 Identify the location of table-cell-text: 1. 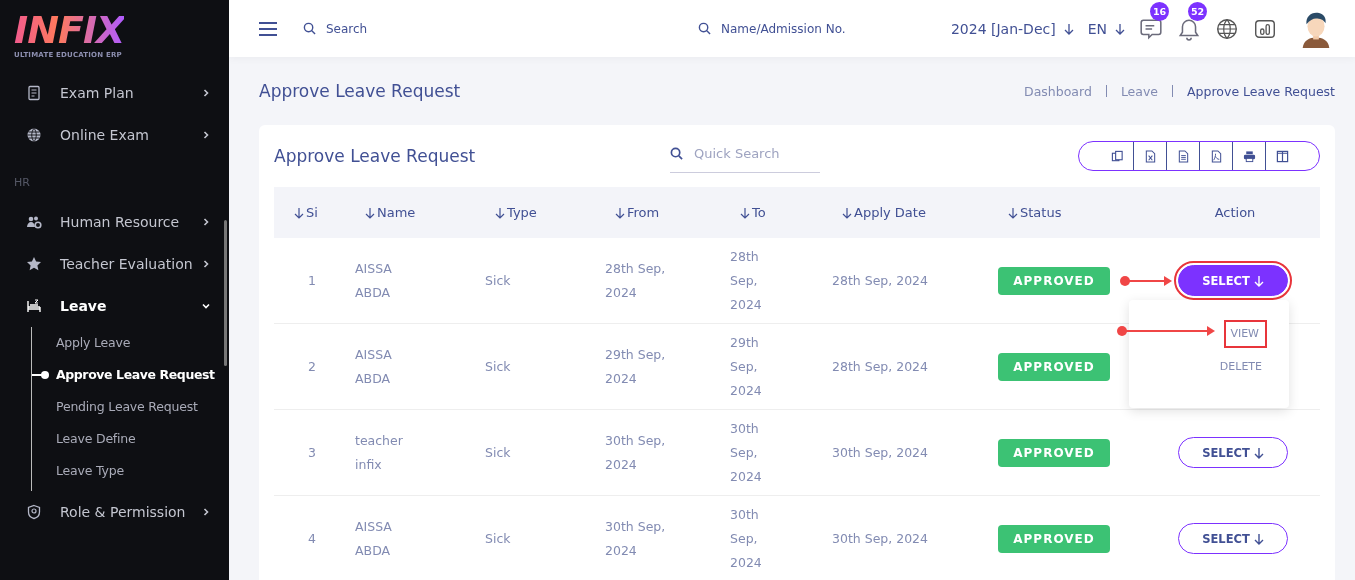
(312, 280).